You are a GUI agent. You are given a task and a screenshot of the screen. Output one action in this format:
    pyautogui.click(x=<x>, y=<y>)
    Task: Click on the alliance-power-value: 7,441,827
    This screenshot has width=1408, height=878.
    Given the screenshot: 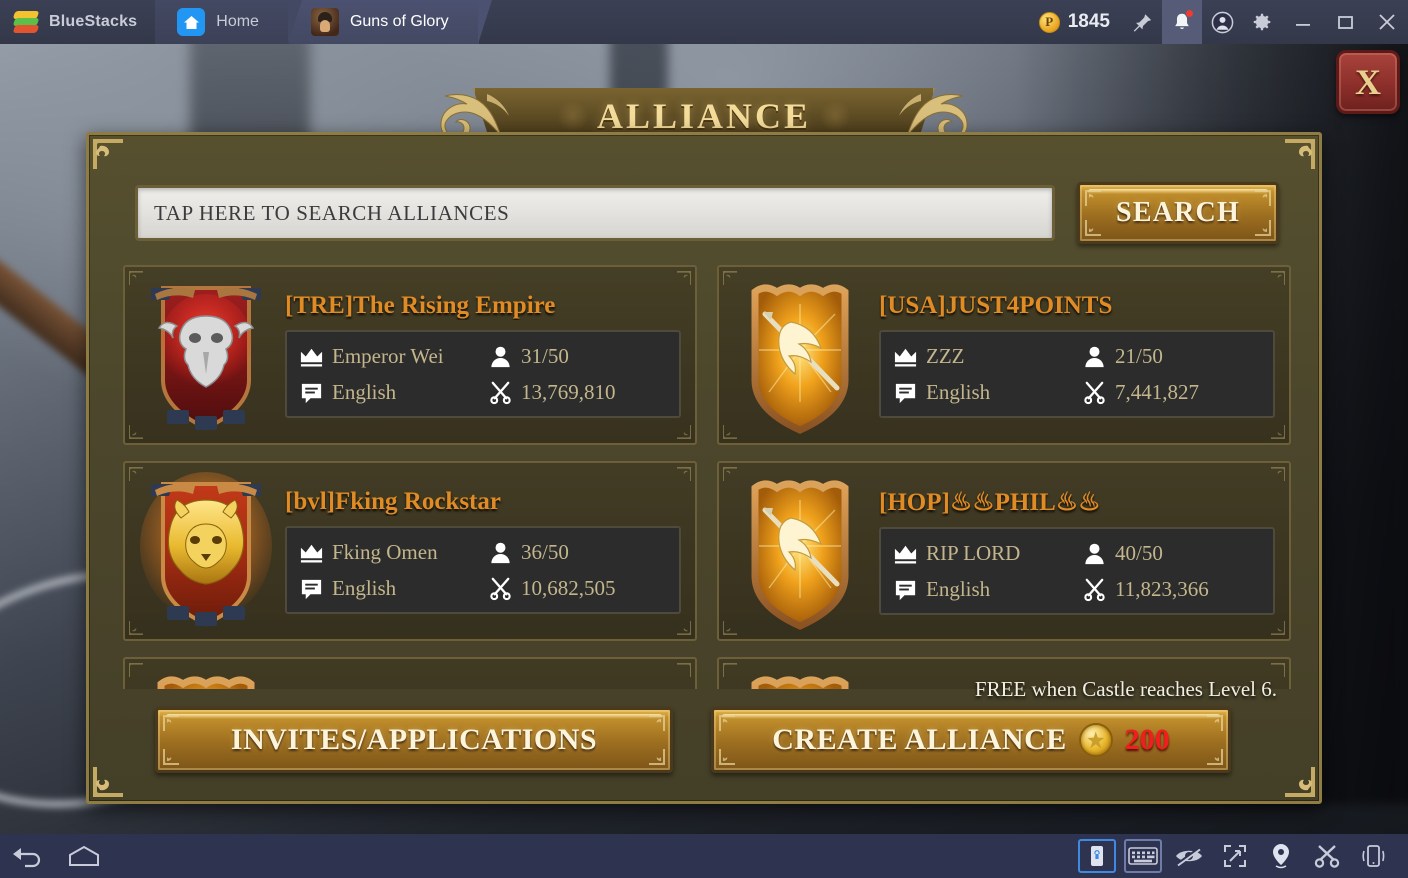 What is the action you would take?
    pyautogui.click(x=1157, y=391)
    